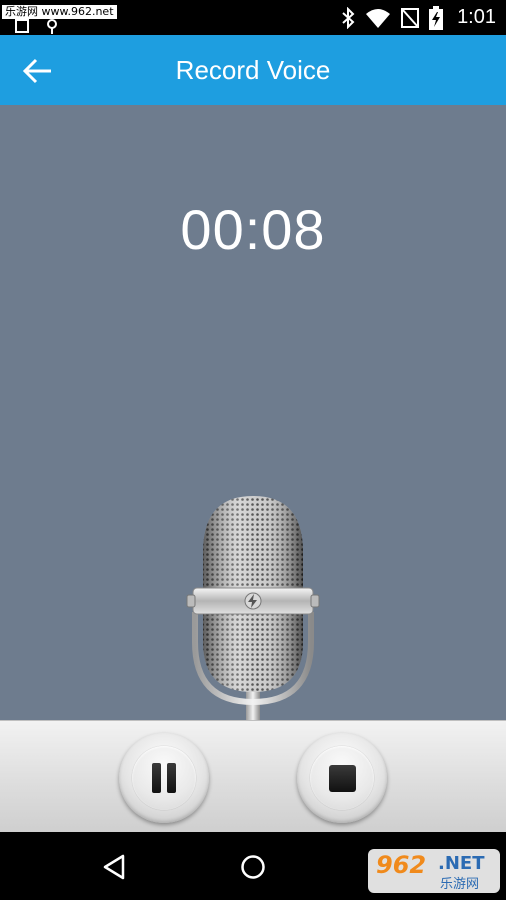 The image size is (506, 900). Describe the element at coordinates (434, 871) in the screenshot. I see `watermark-logo: 962 .NET 乐游网` at that location.